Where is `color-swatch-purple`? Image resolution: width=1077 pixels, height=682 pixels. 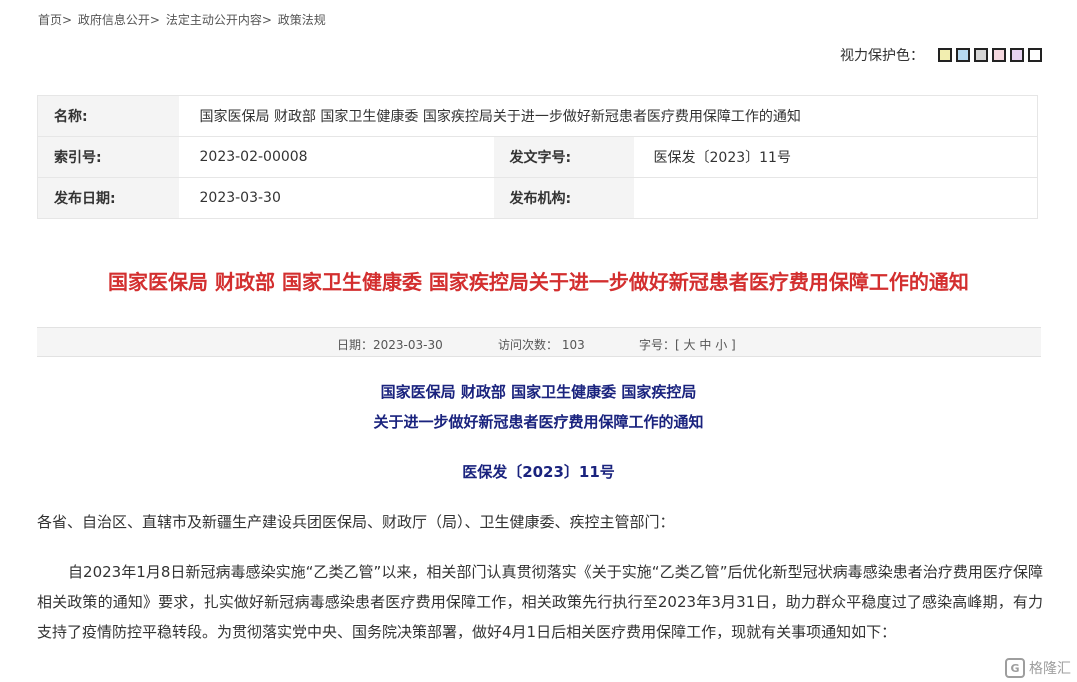 color-swatch-purple is located at coordinates (1017, 55).